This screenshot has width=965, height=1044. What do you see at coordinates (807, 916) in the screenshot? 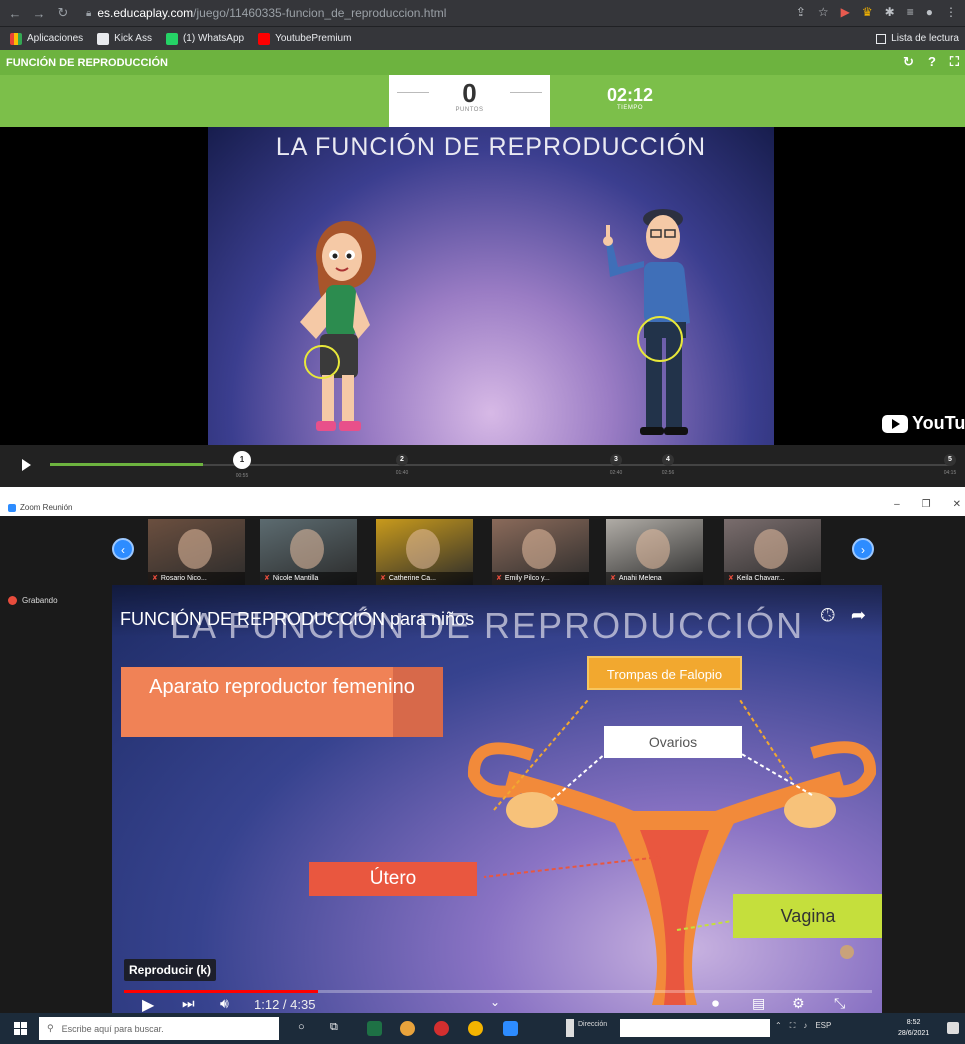
I see `label-vagina: Vagina` at bounding box center [807, 916].